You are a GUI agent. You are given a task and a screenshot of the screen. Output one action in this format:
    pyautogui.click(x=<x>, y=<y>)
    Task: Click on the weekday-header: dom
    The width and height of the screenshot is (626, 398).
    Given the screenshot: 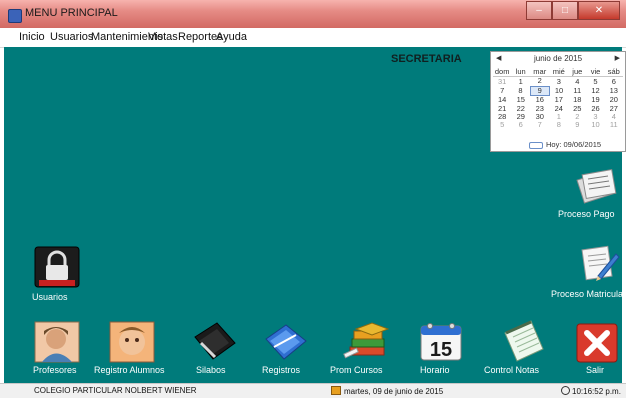 What is the action you would take?
    pyautogui.click(x=502, y=72)
    